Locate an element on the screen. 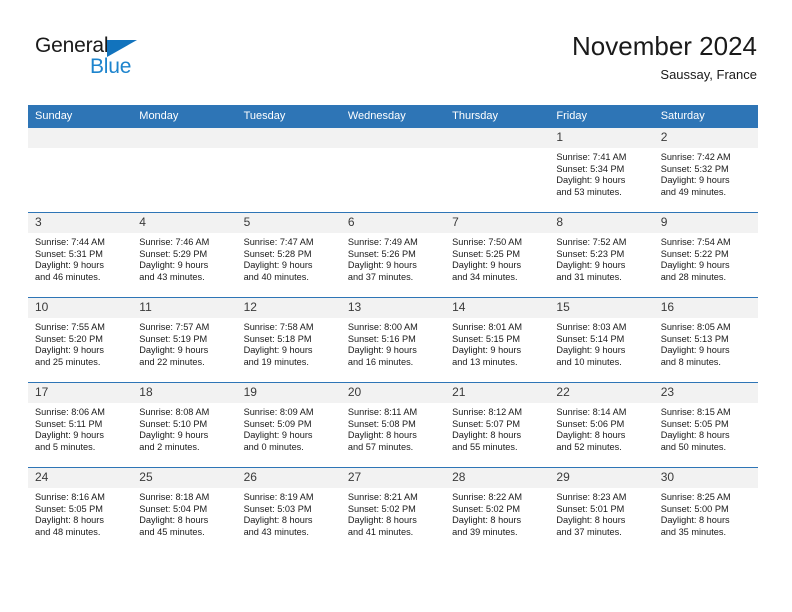 The width and height of the screenshot is (792, 612). day-detail-sunrise: Sunrise: 8:23 AM is located at coordinates (591, 497).